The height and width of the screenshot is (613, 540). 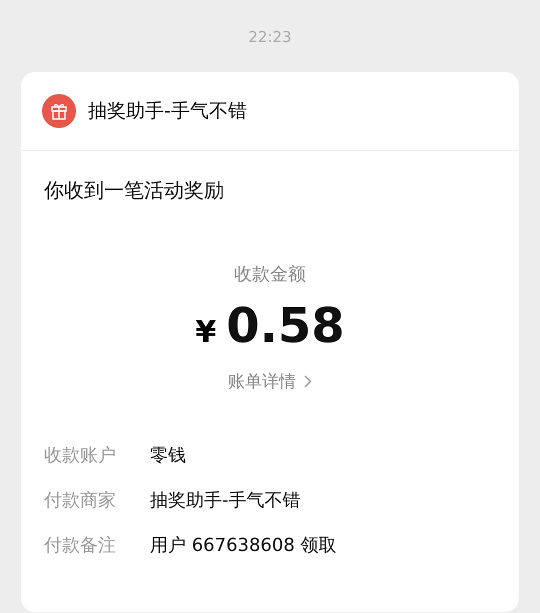 I want to click on field-value: 用户 667638608 领取, so click(x=243, y=545).